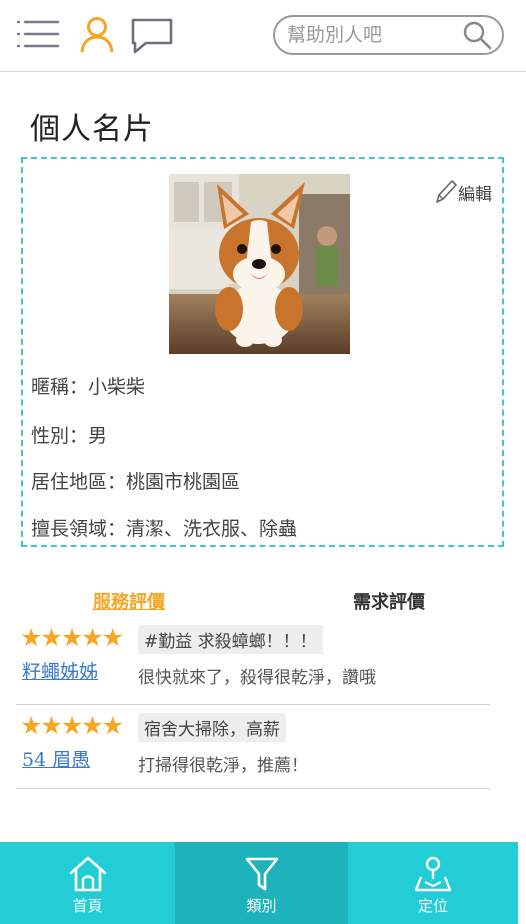  I want to click on search-box, so click(388, 35).